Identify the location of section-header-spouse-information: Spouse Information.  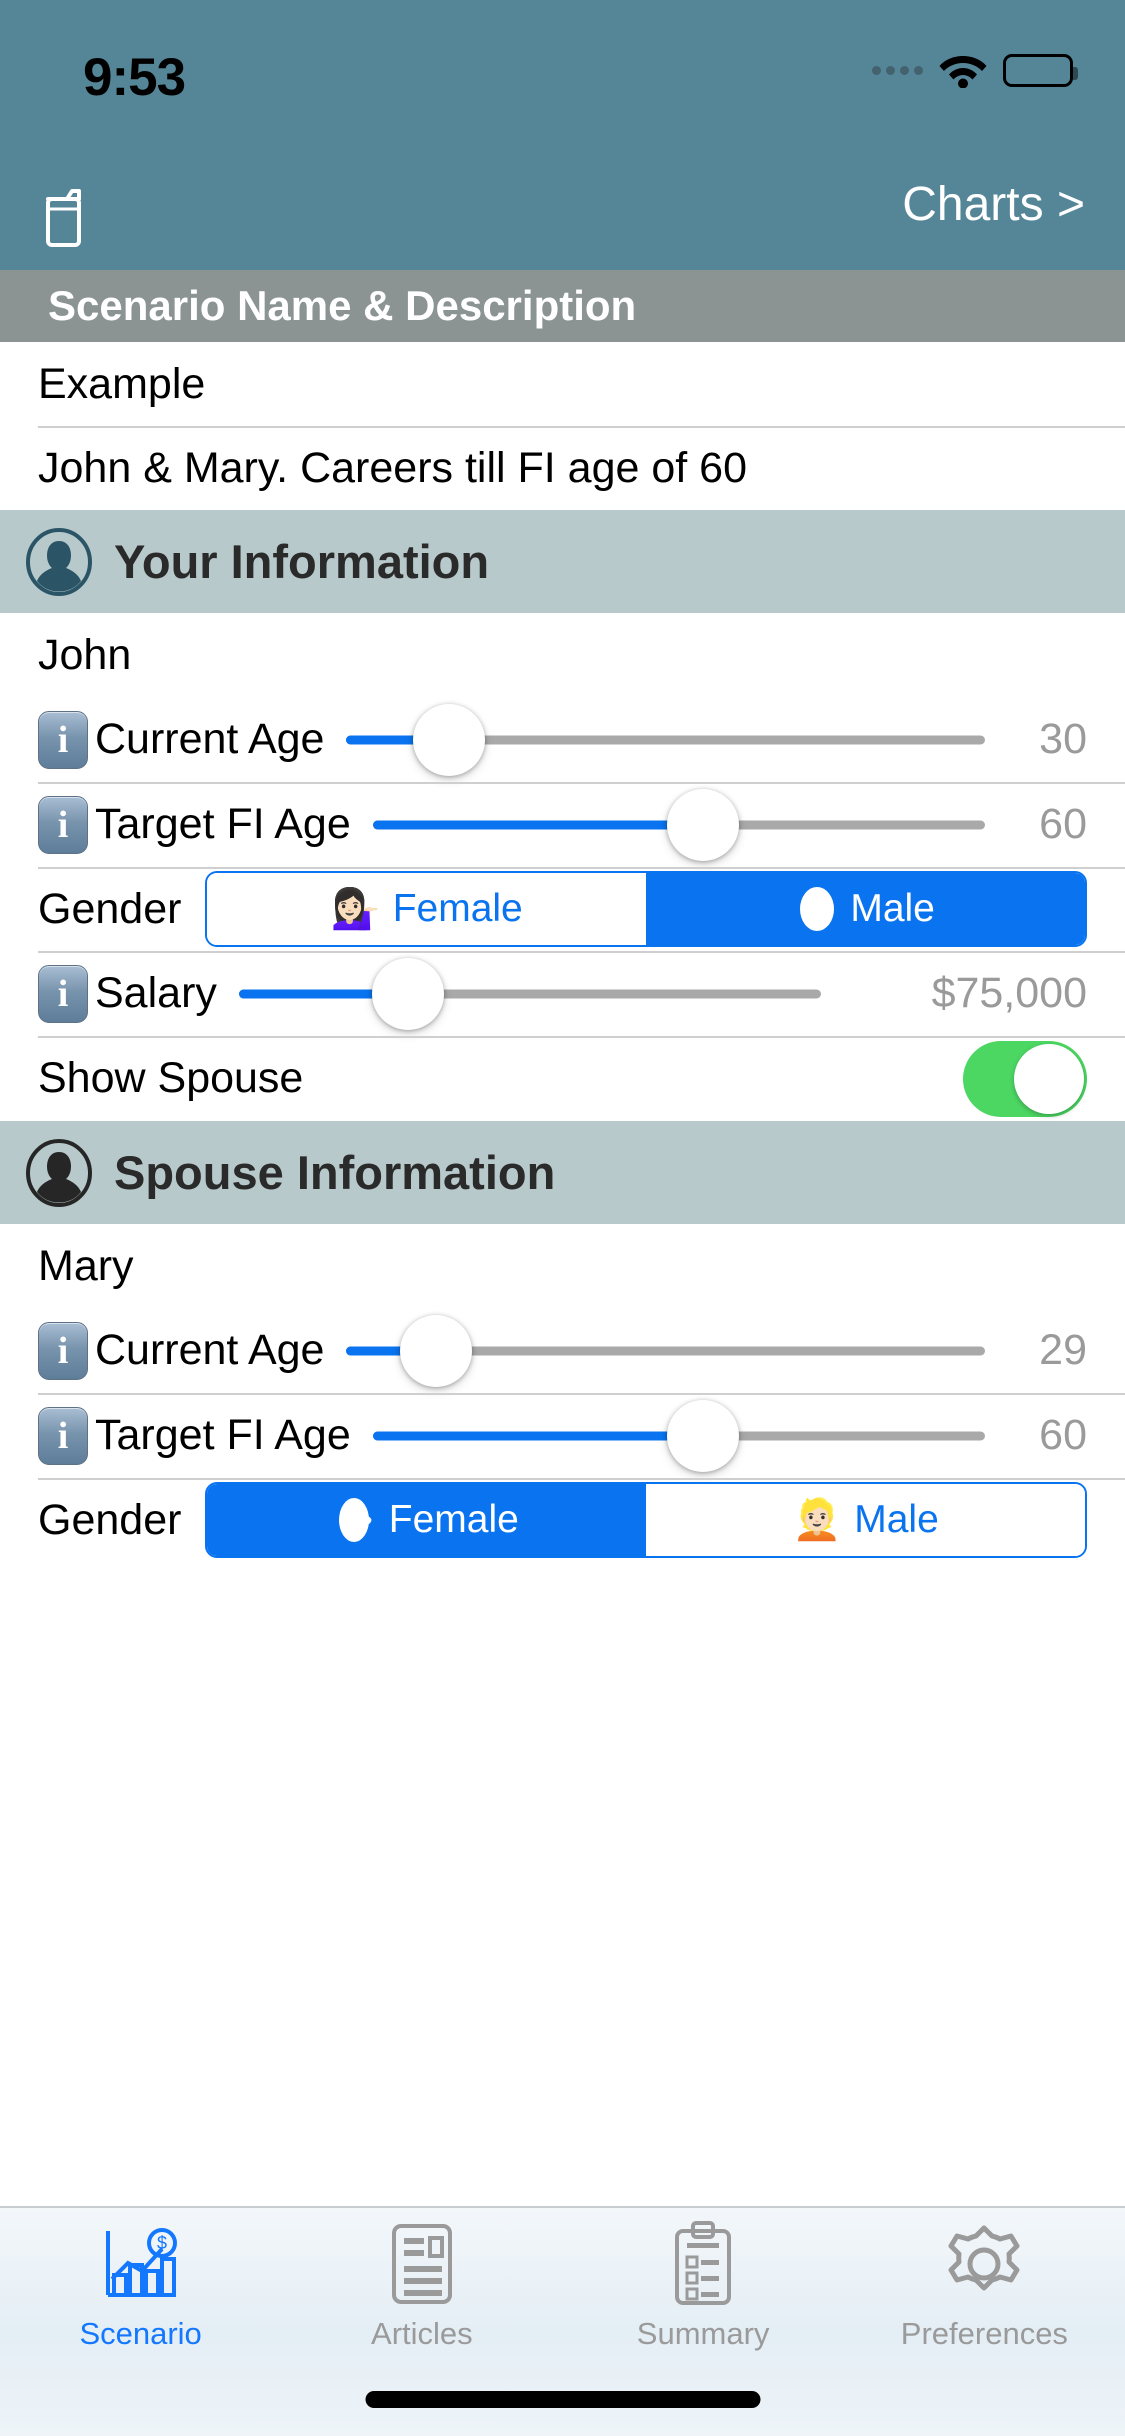
(562, 1172).